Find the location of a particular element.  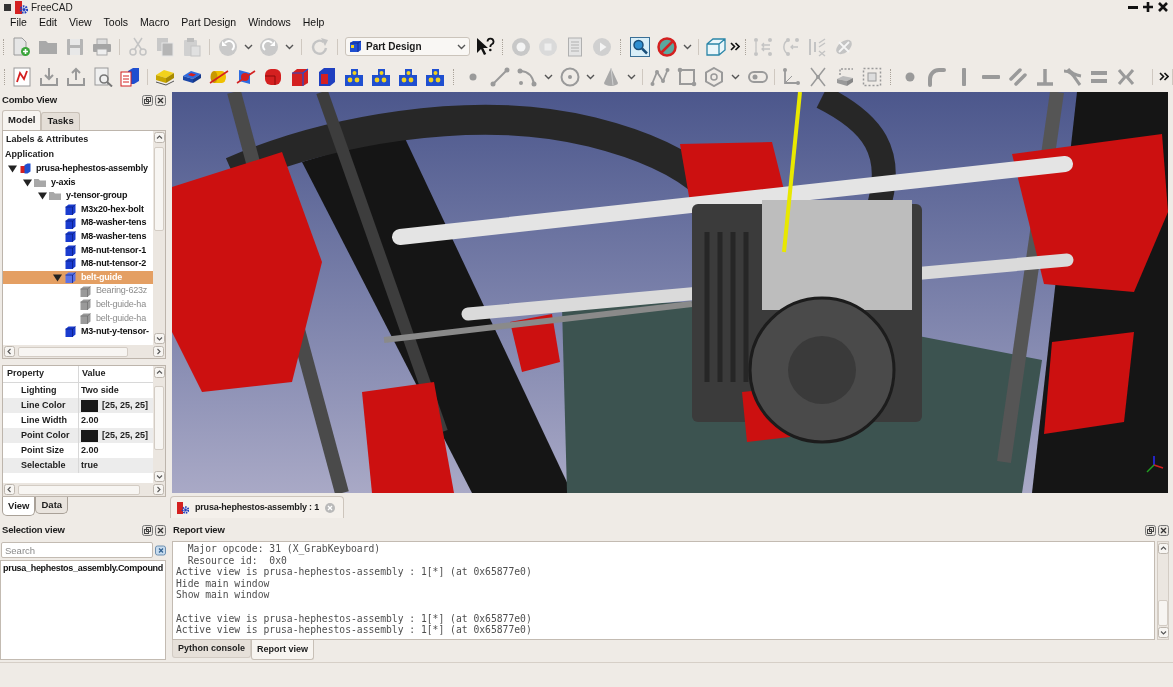

arc-icon is located at coordinates (526, 76).